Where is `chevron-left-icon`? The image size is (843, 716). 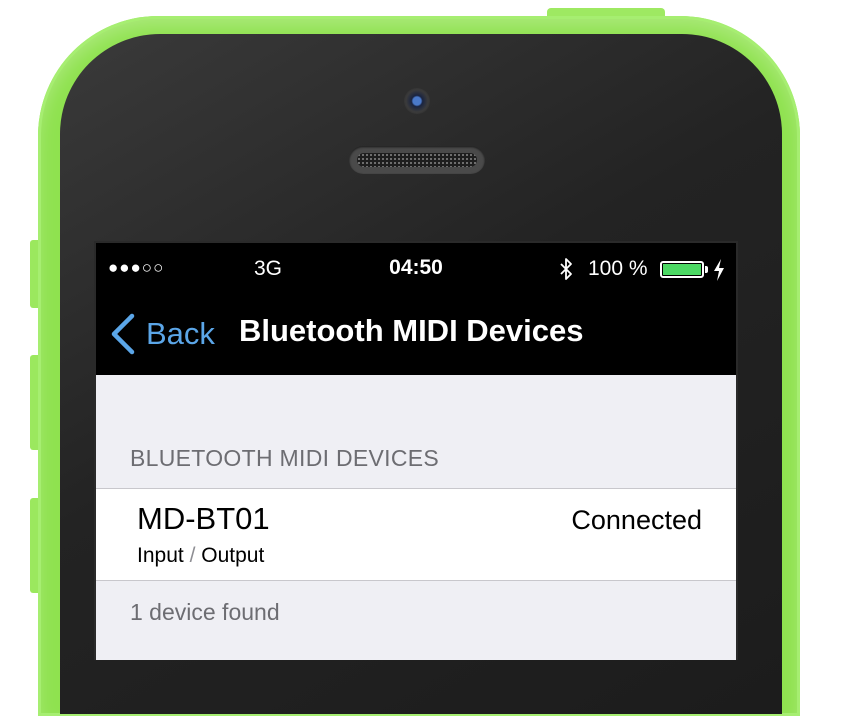
chevron-left-icon is located at coordinates (123, 334).